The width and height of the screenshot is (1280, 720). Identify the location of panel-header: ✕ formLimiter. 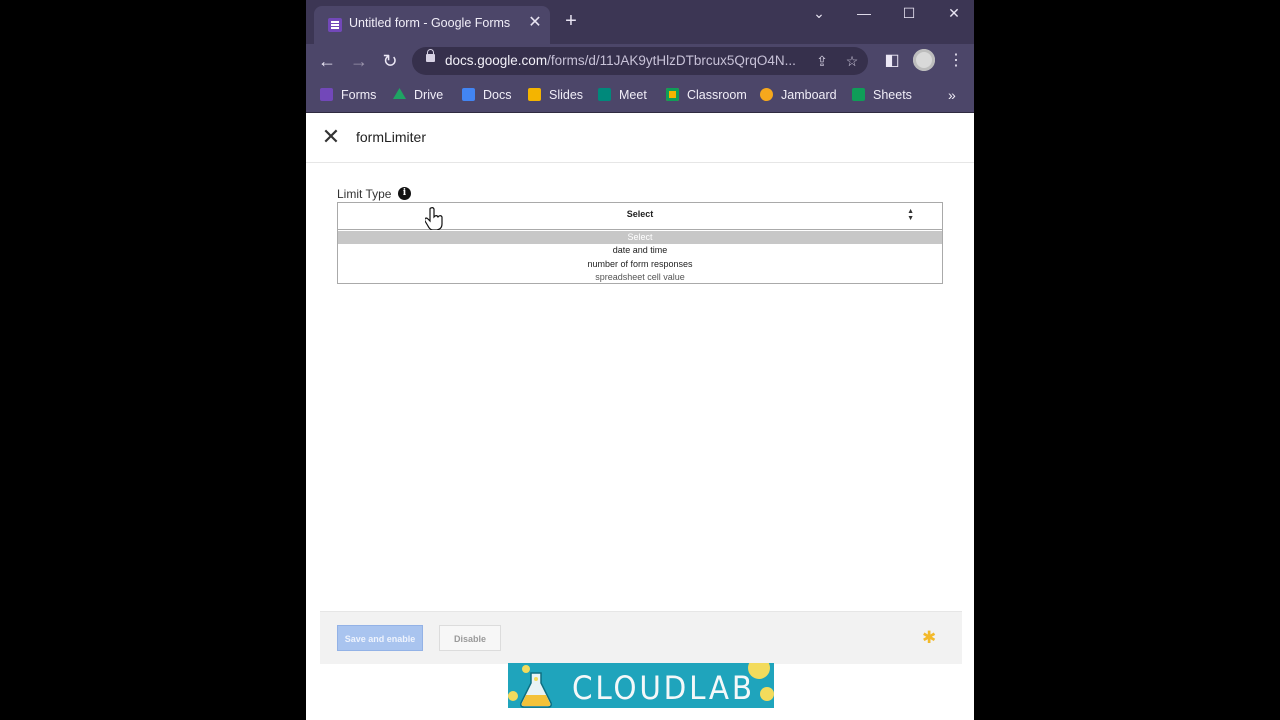
(640, 138).